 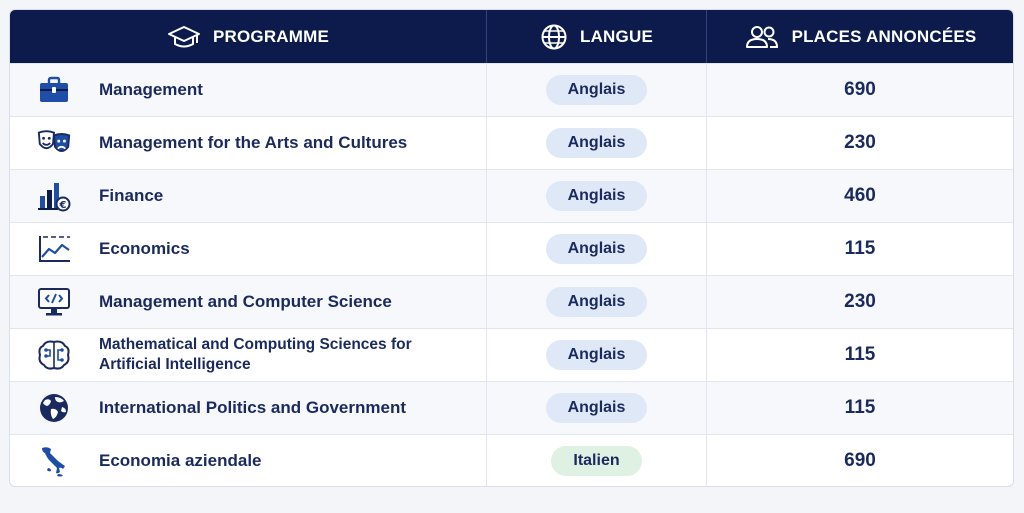 What do you see at coordinates (54, 196) in the screenshot?
I see `finance-chart-euro-icon: €` at bounding box center [54, 196].